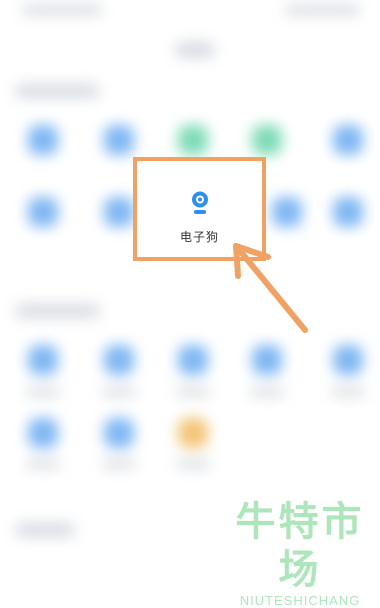 Image resolution: width=380 pixels, height=608 pixels. I want to click on watermark-pinyin: NIUTESHICHANG, so click(300, 600).